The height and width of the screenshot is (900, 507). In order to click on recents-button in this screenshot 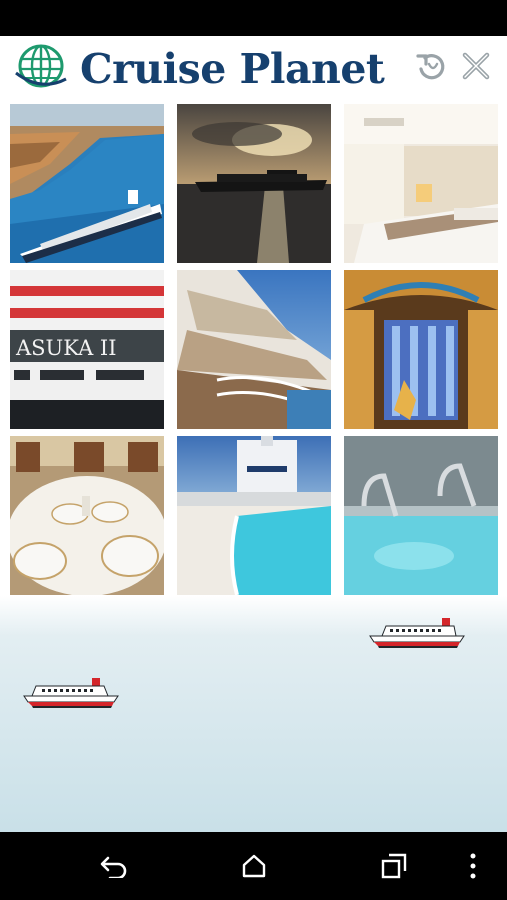, I will do `click(394, 866)`.